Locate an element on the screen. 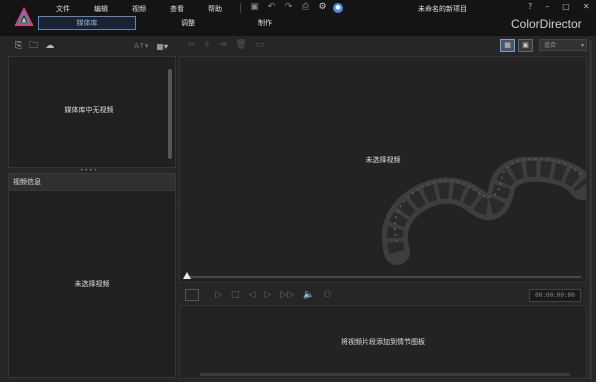 This screenshot has width=600, height=390. library-toolbar: ⎘ 🗀 ☁ A↑▾ ▦▾ is located at coordinates (91, 46).